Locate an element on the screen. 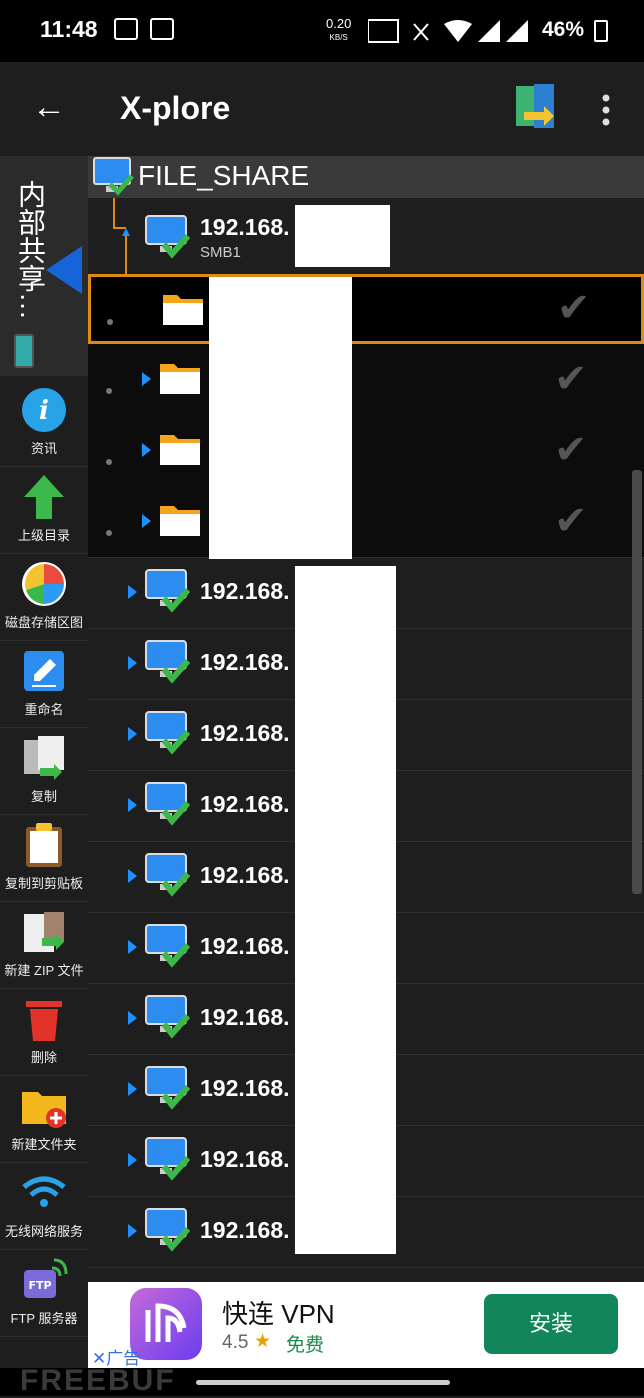 The height and width of the screenshot is (1398, 644). new-folder-icon is located at coordinates (44, 1110).